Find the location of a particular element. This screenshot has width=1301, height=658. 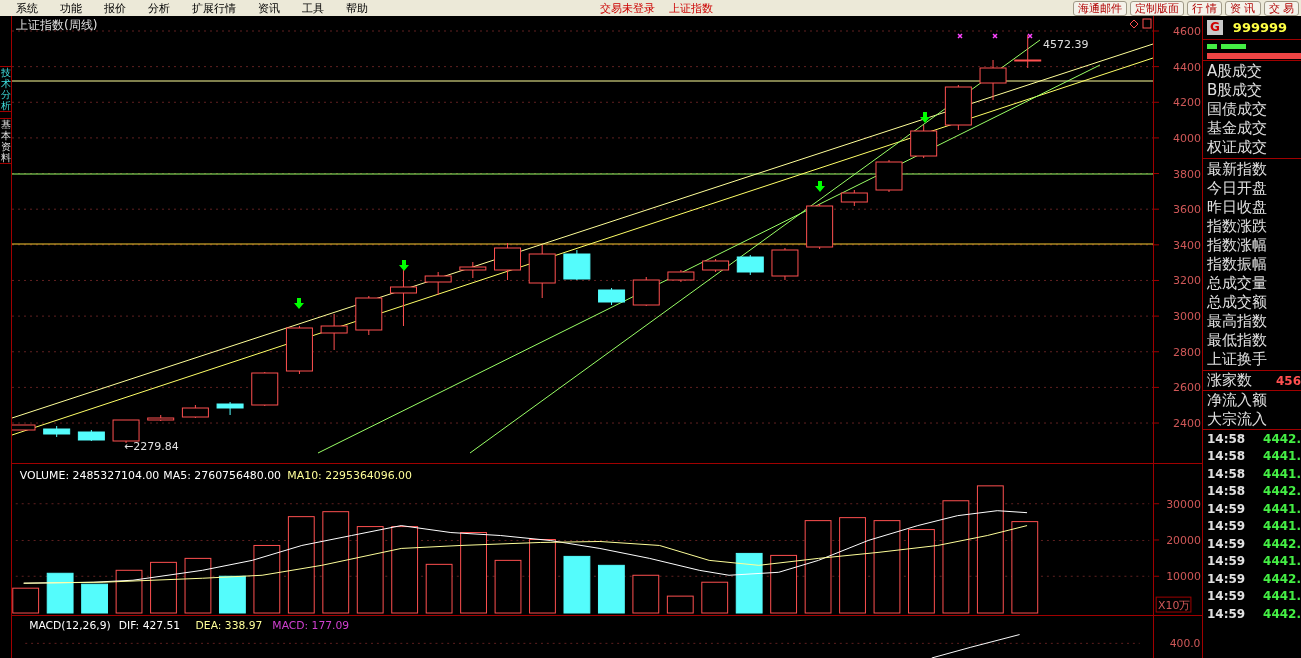

legend-text: DIF: 427.51 is located at coordinates (149, 625).